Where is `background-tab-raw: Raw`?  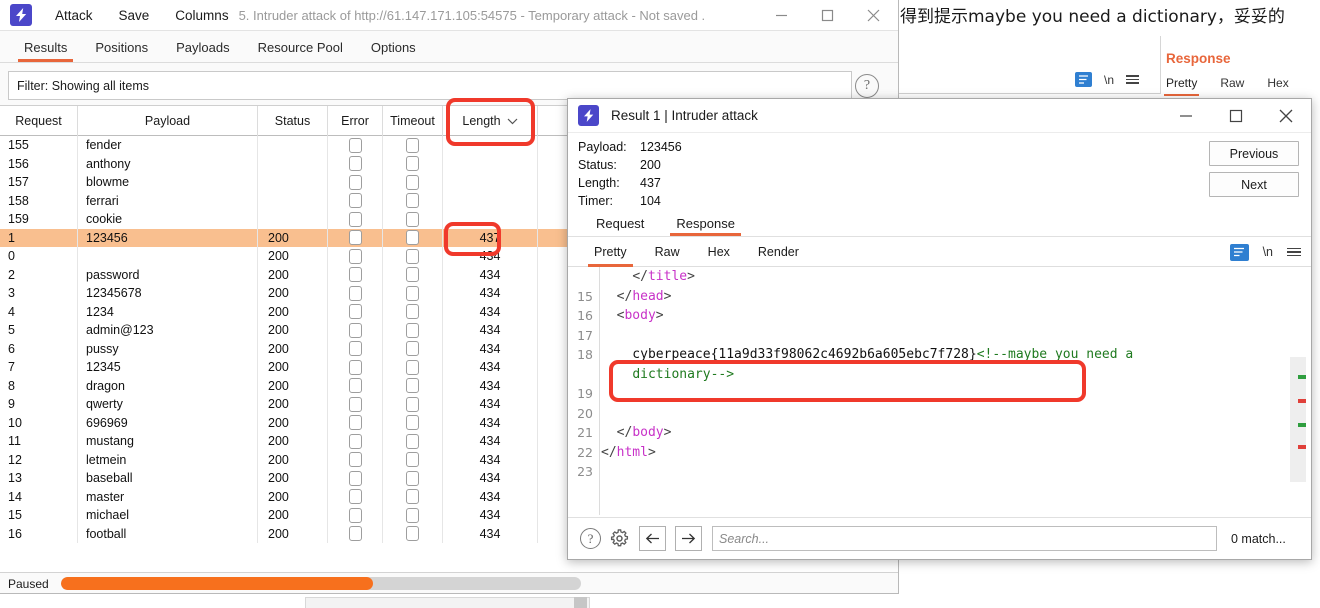
background-tab-raw: Raw is located at coordinates (1232, 83).